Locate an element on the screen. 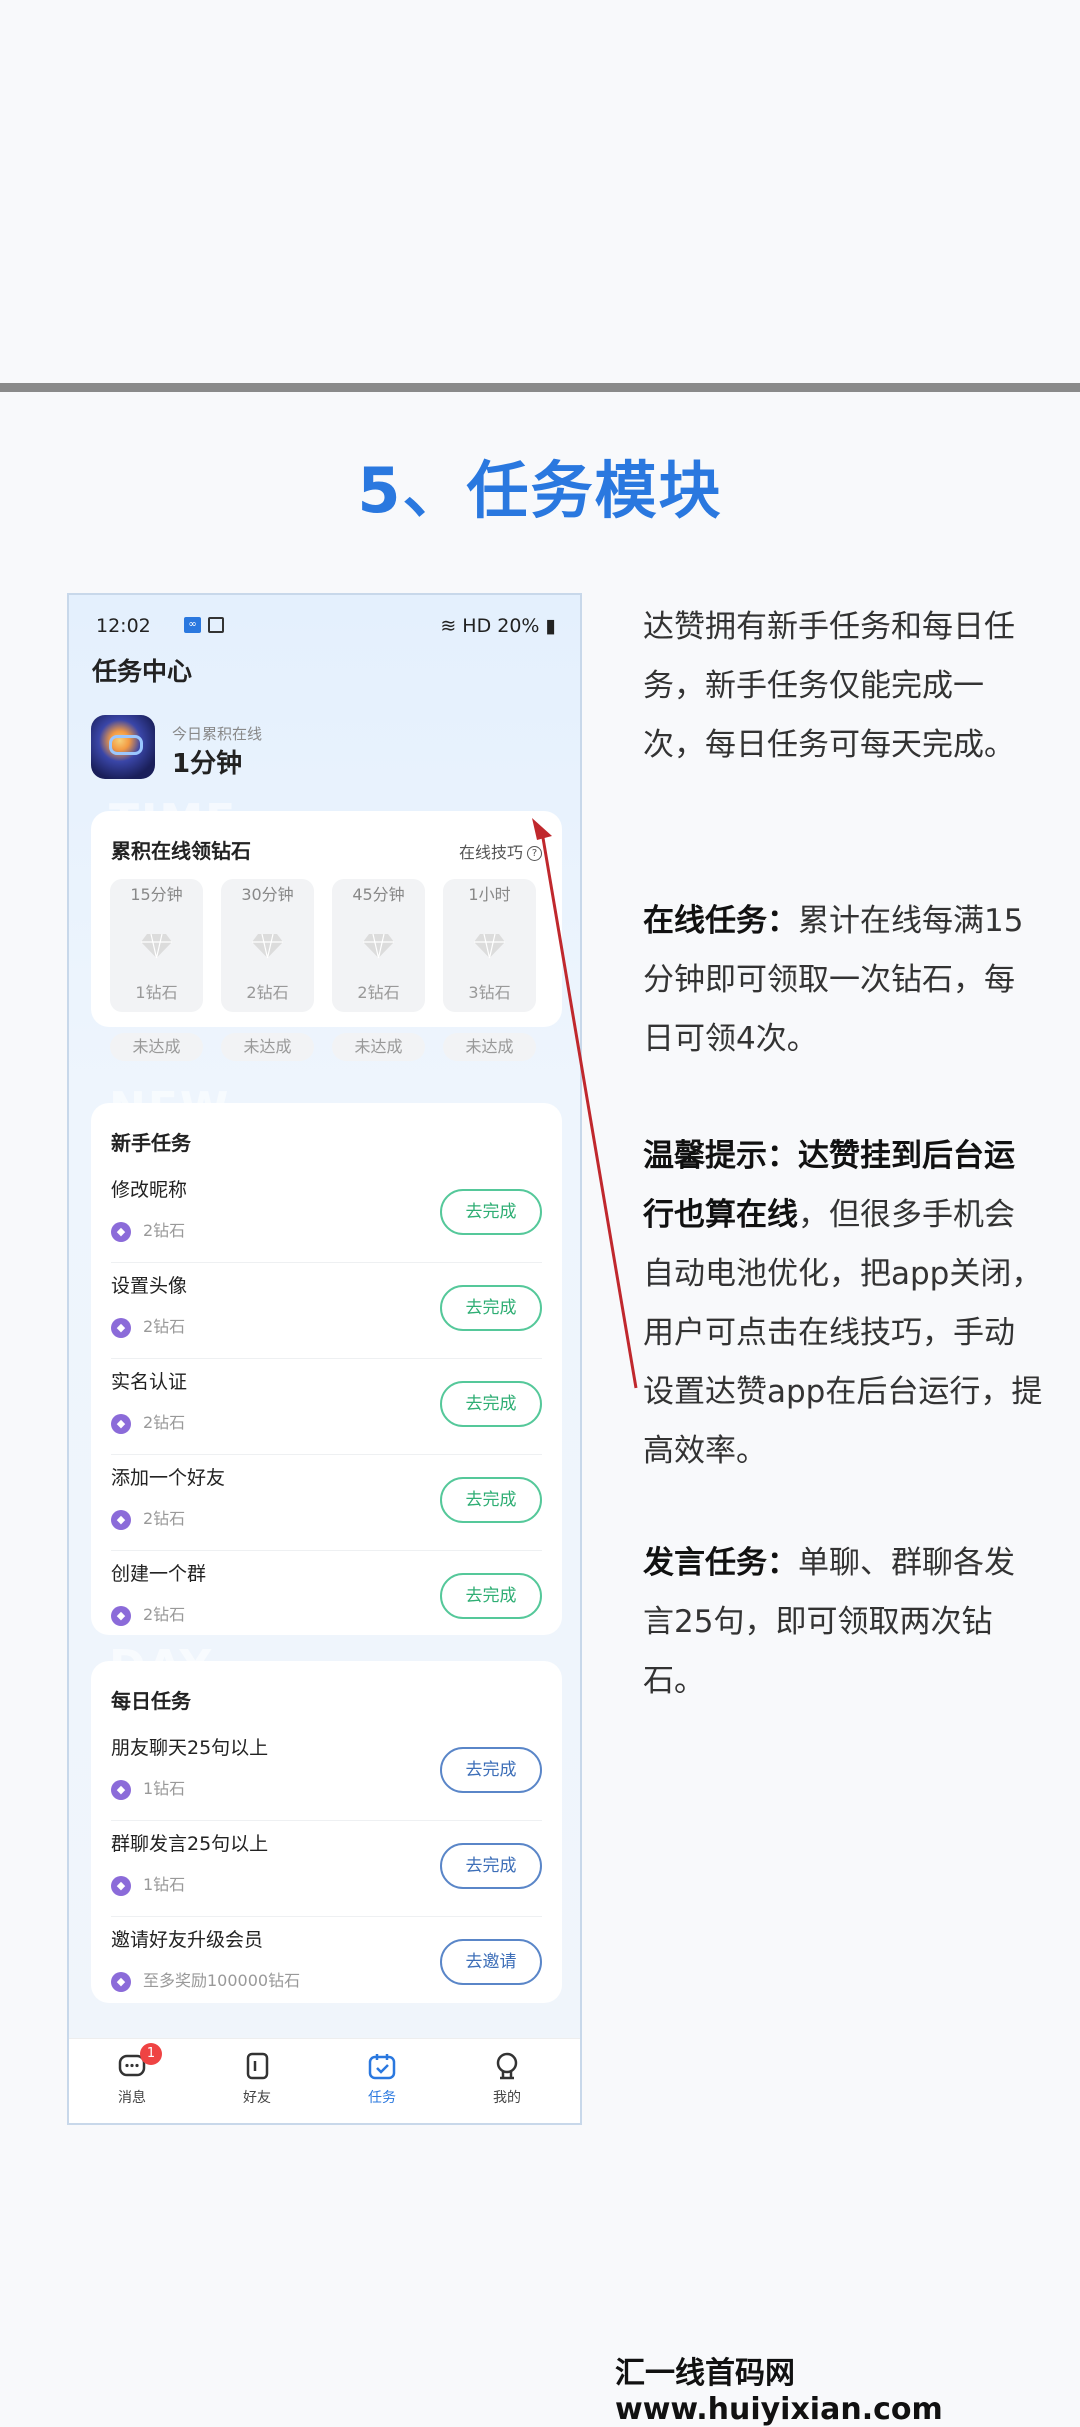  online-slot: 45分钟 2钻石 未达成 is located at coordinates (378, 970).